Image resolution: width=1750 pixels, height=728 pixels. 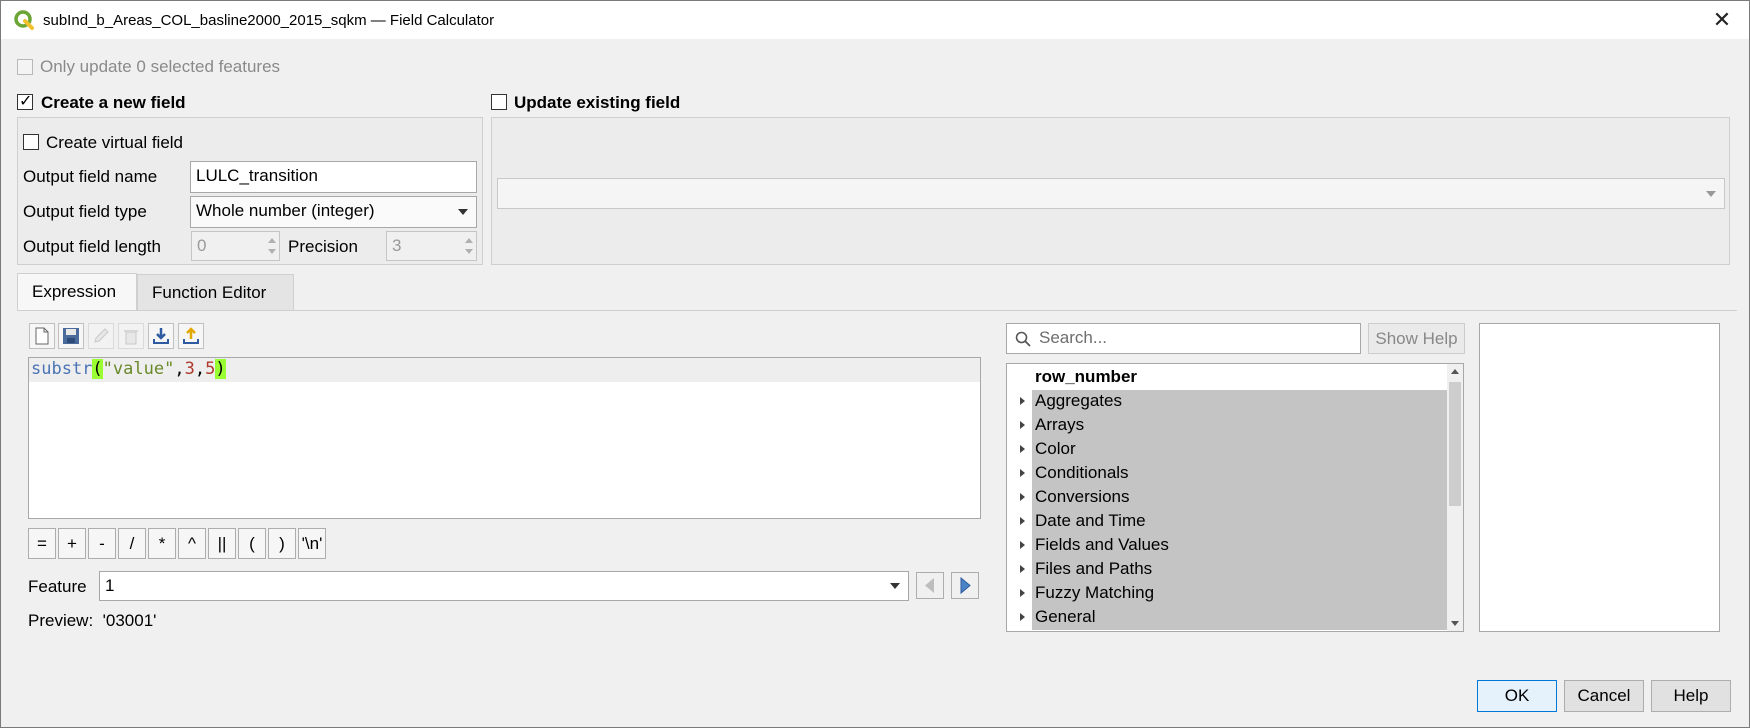 I want to click on close-icon: ✕, so click(x=1722, y=20).